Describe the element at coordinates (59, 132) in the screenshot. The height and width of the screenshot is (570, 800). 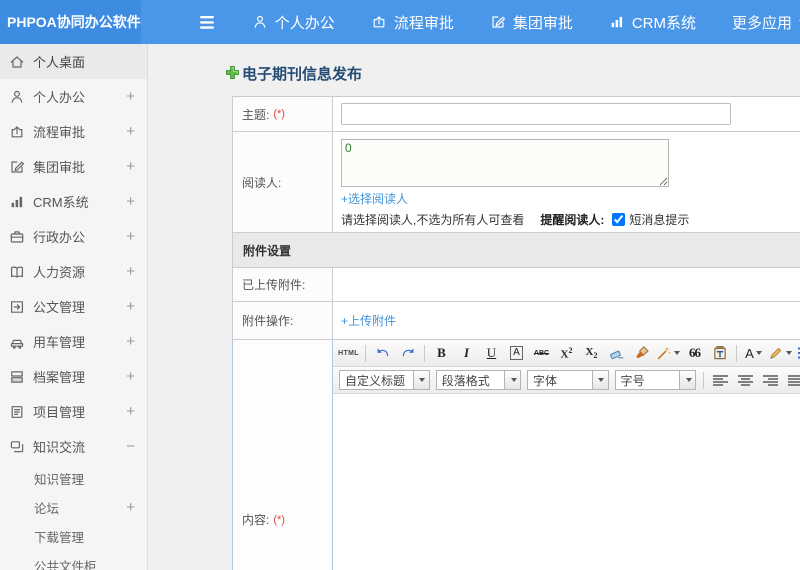
I see `sidebar-item-label: 流程审批` at that location.